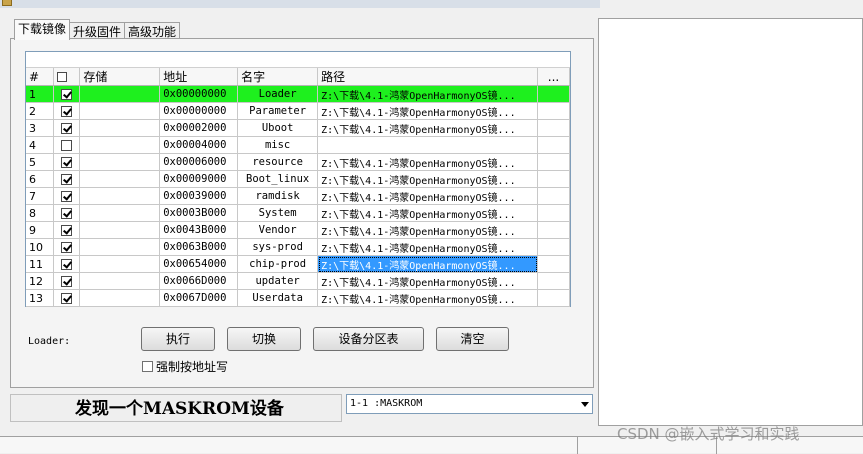 The image size is (863, 454). I want to click on partition-table-button: 设备分区表, so click(368, 339).